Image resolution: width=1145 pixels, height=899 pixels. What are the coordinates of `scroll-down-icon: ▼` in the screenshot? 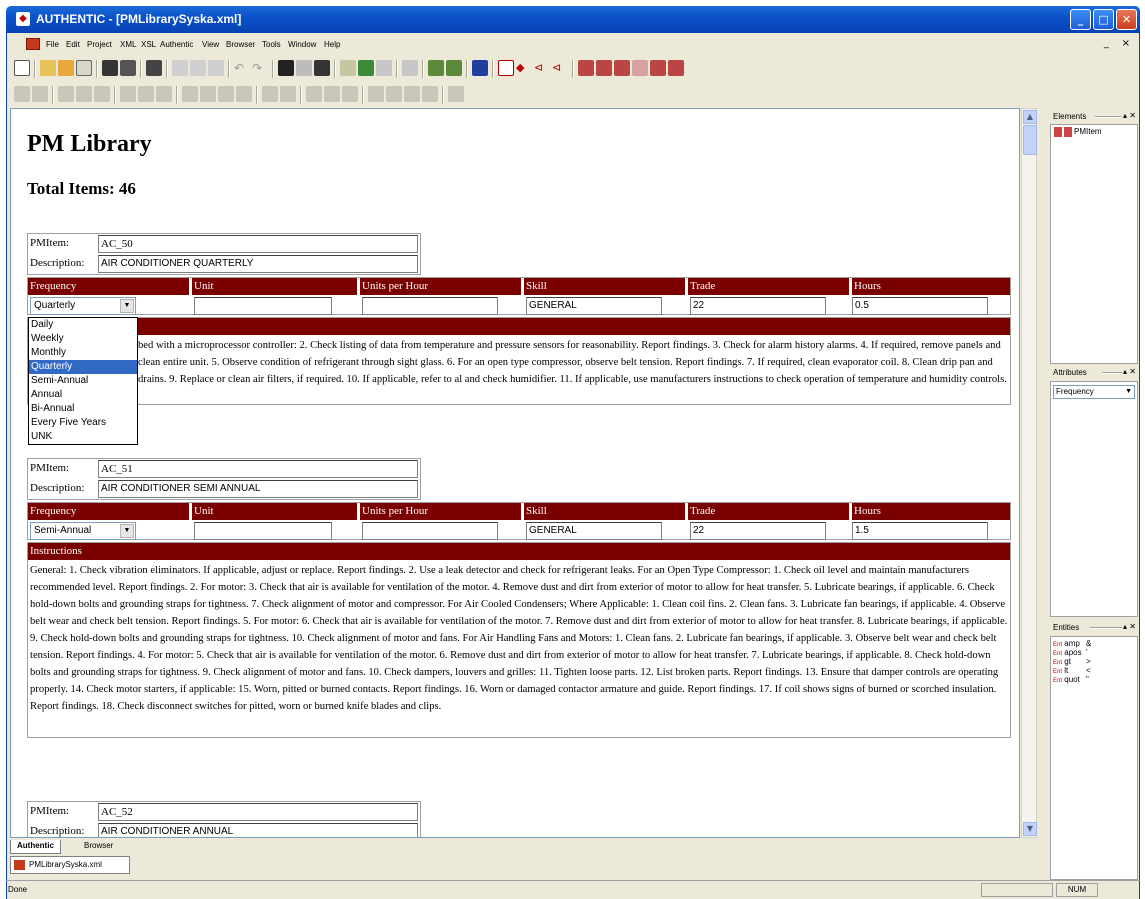 It's located at (1030, 829).